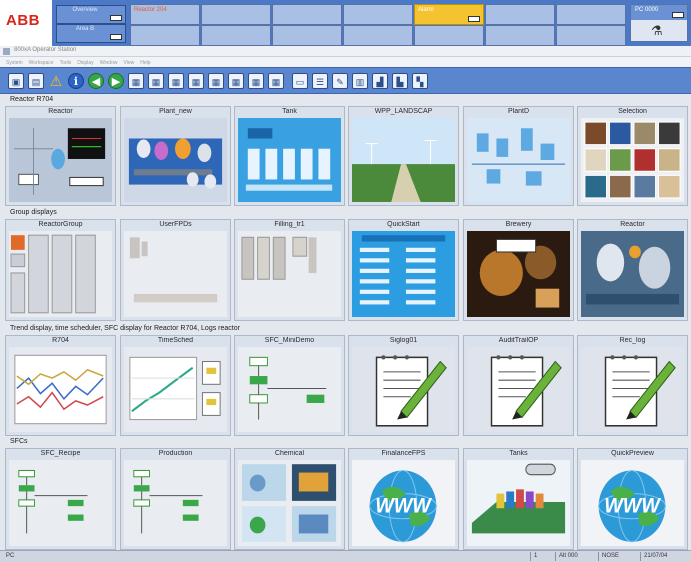 This screenshot has width=691, height=562. What do you see at coordinates (176, 81) in the screenshot?
I see `display-3-icon: ▦` at bounding box center [176, 81].